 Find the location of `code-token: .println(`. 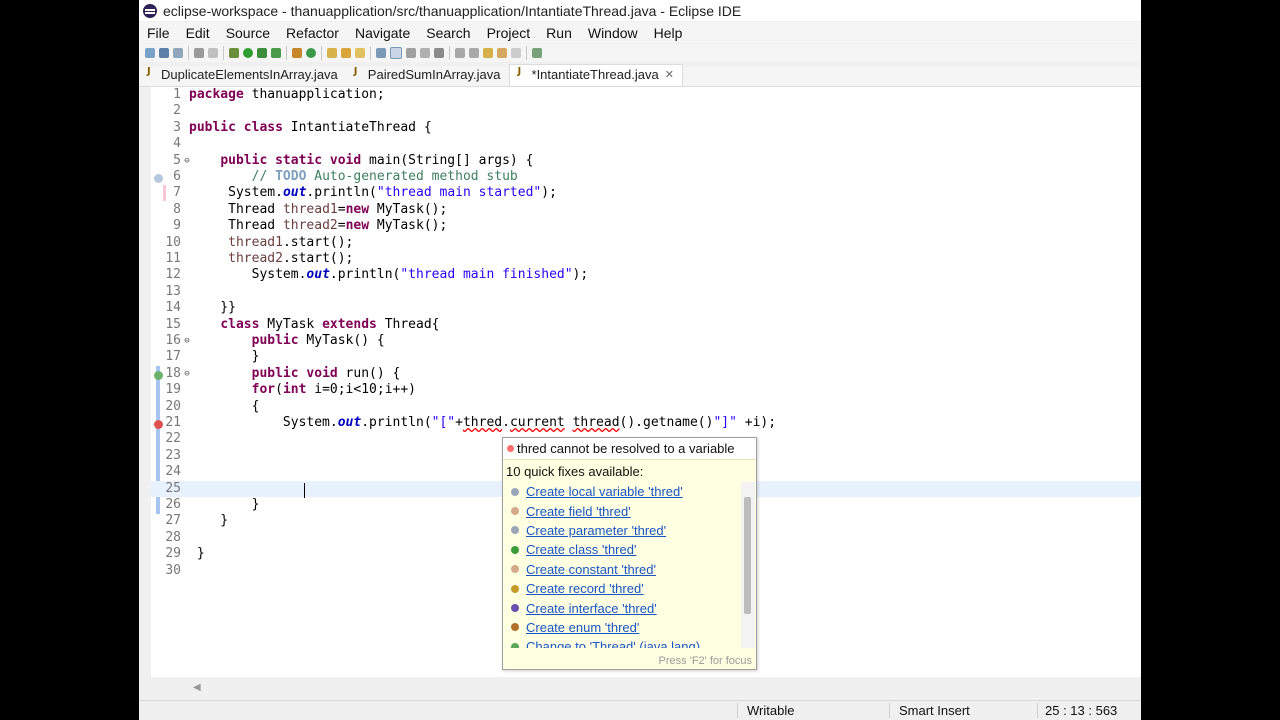

code-token: .println( is located at coordinates (365, 275).